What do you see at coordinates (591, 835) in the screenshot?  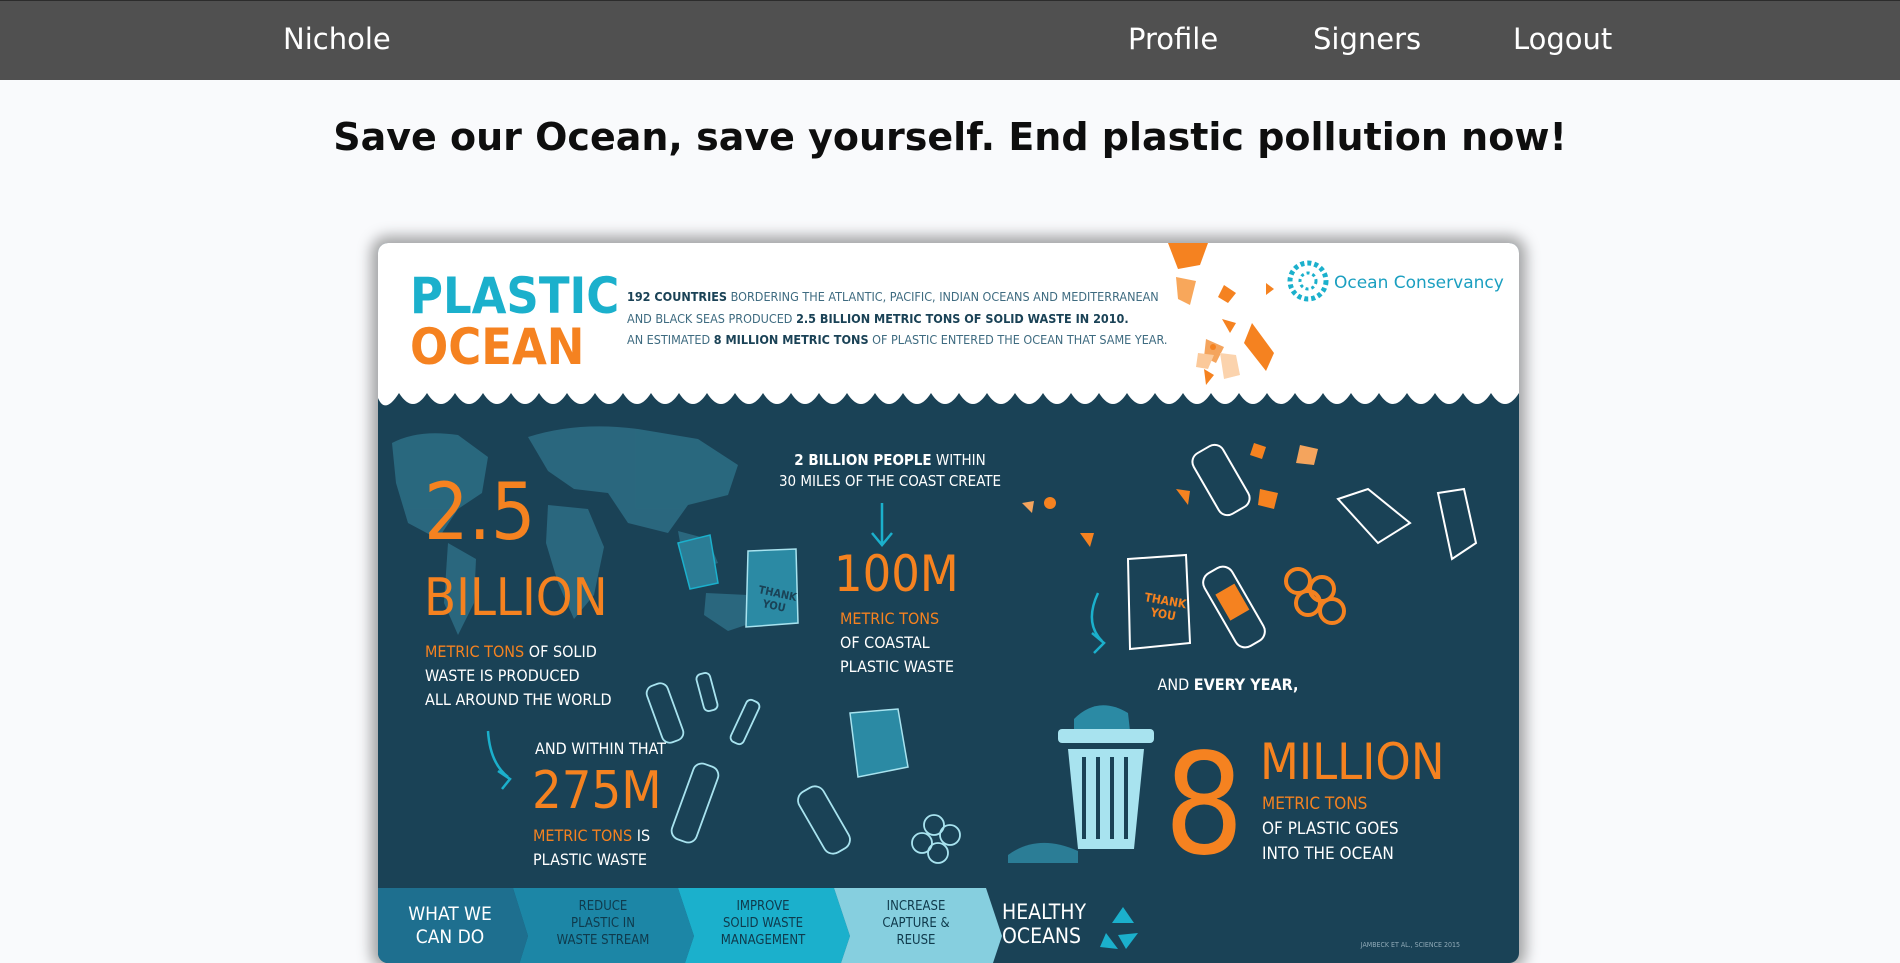 I see `stat3-line1: METRIC TONS IS` at bounding box center [591, 835].